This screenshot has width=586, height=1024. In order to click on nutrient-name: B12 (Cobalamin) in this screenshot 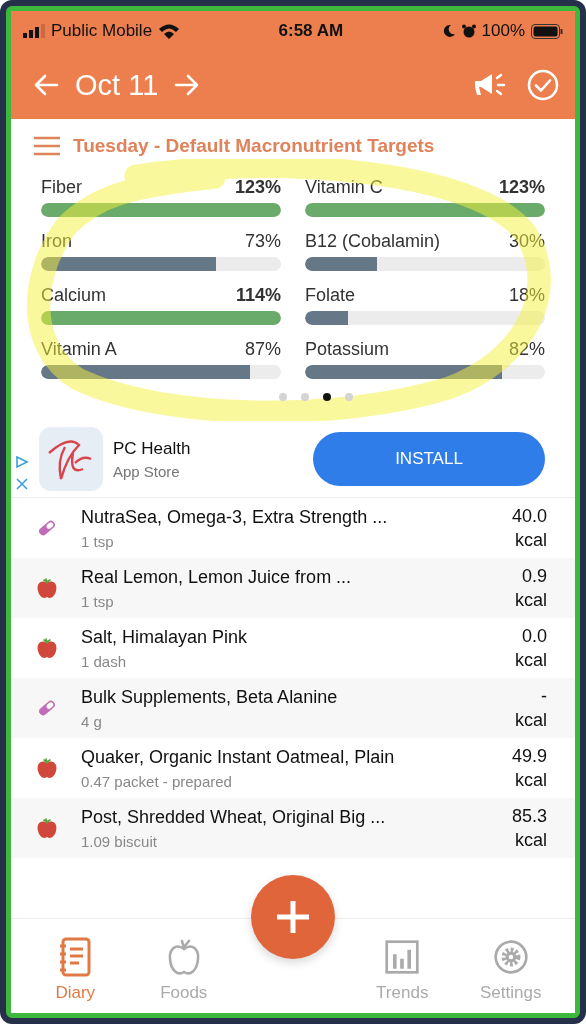, I will do `click(373, 241)`.